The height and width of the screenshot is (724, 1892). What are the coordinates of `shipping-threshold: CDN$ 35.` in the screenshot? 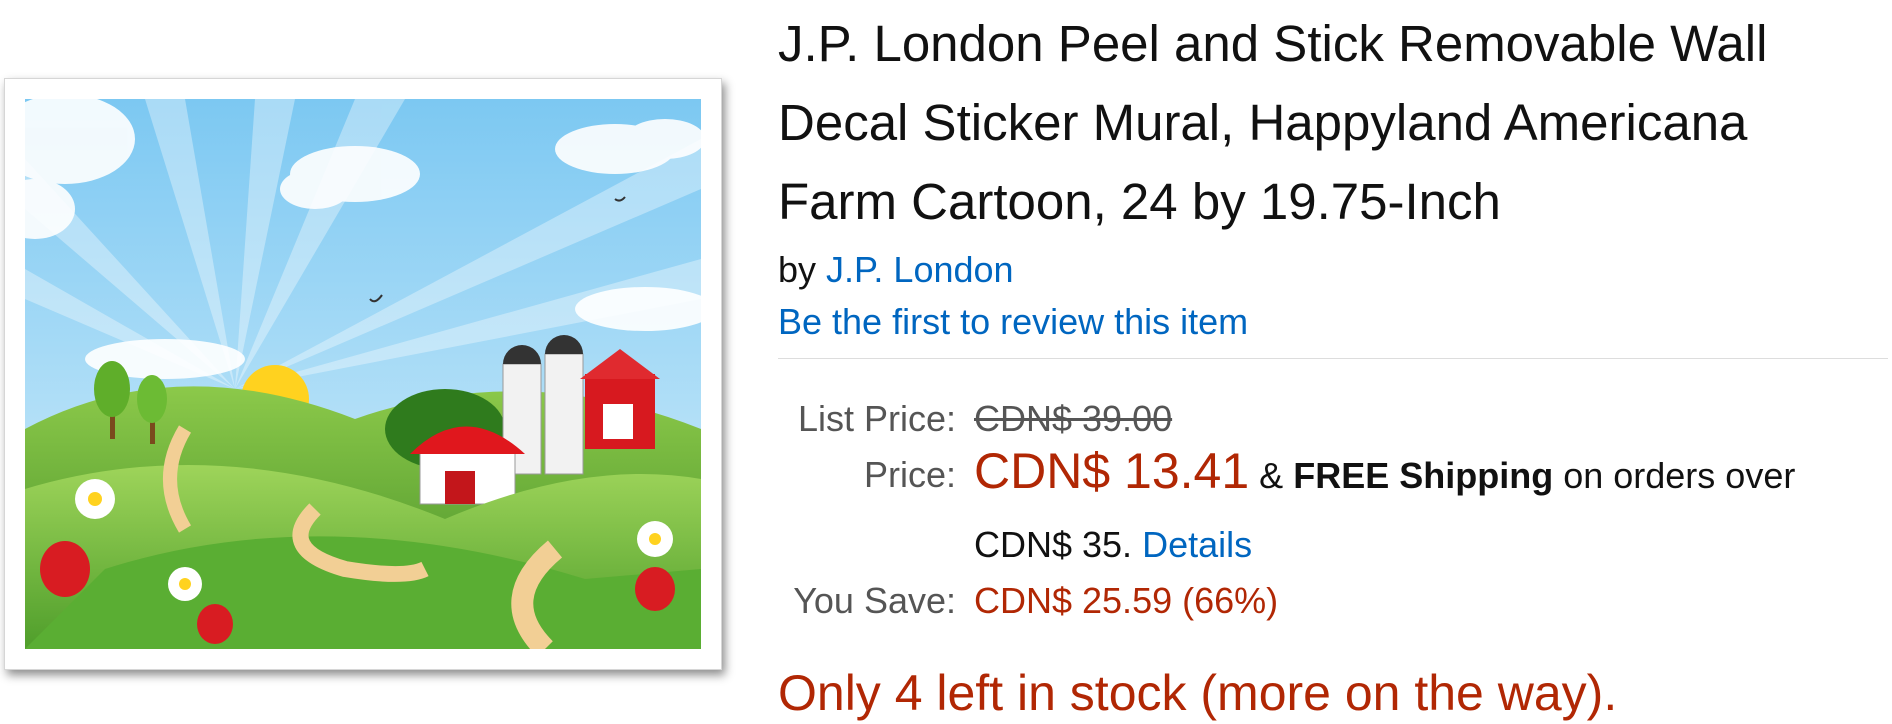 It's located at (1053, 544).